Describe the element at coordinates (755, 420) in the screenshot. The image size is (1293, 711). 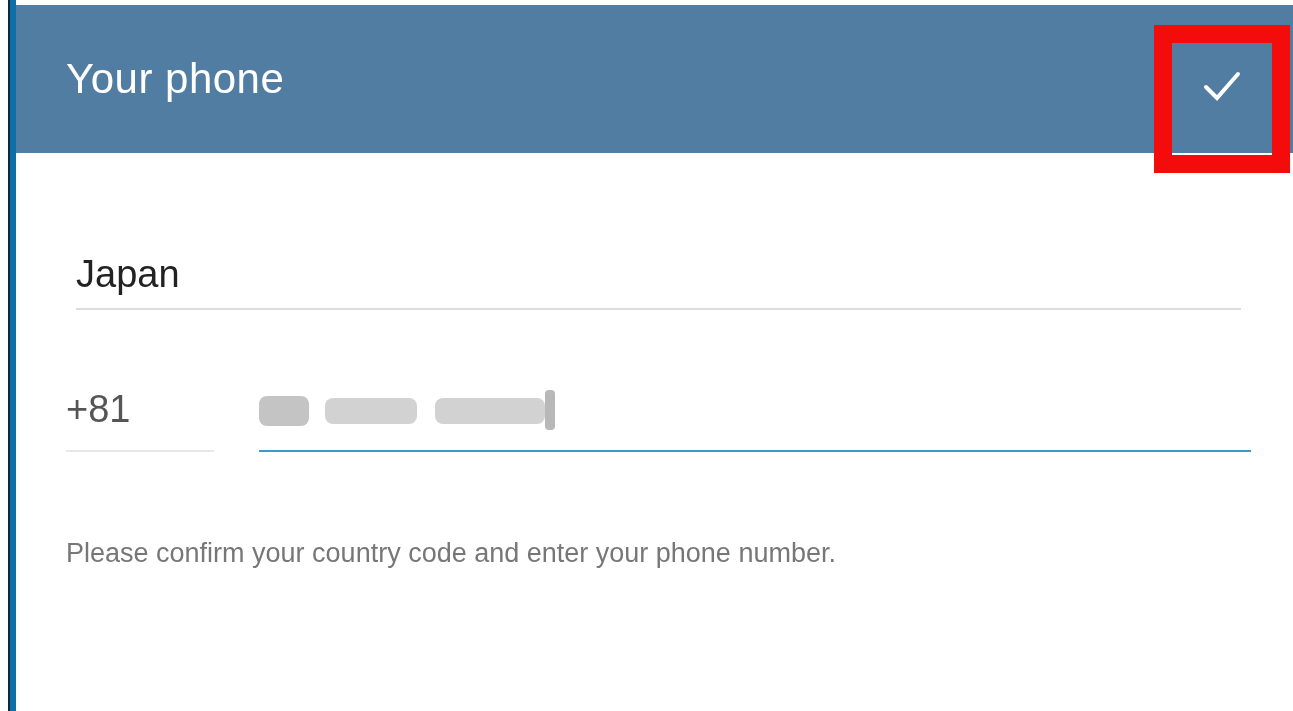
I see `phone-number-field` at that location.